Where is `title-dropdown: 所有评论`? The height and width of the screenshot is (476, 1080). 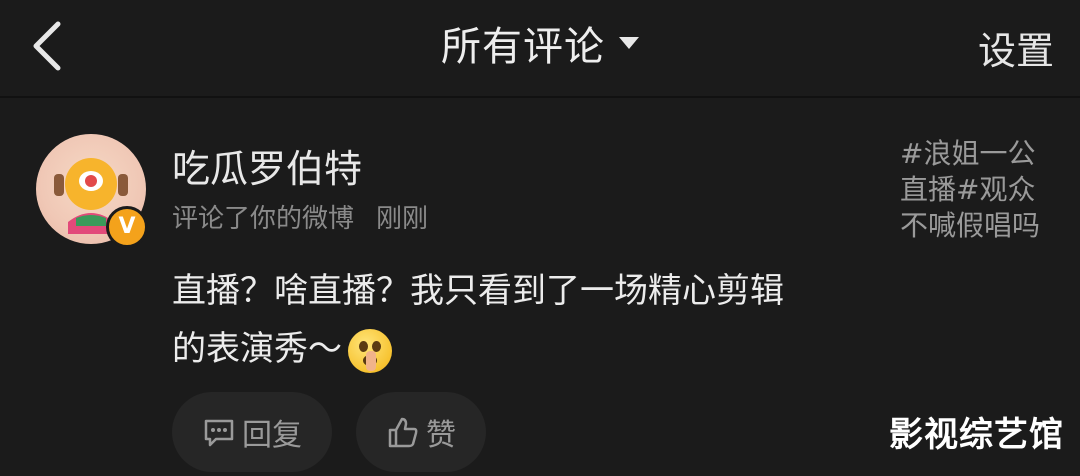 title-dropdown: 所有评论 is located at coordinates (540, 43).